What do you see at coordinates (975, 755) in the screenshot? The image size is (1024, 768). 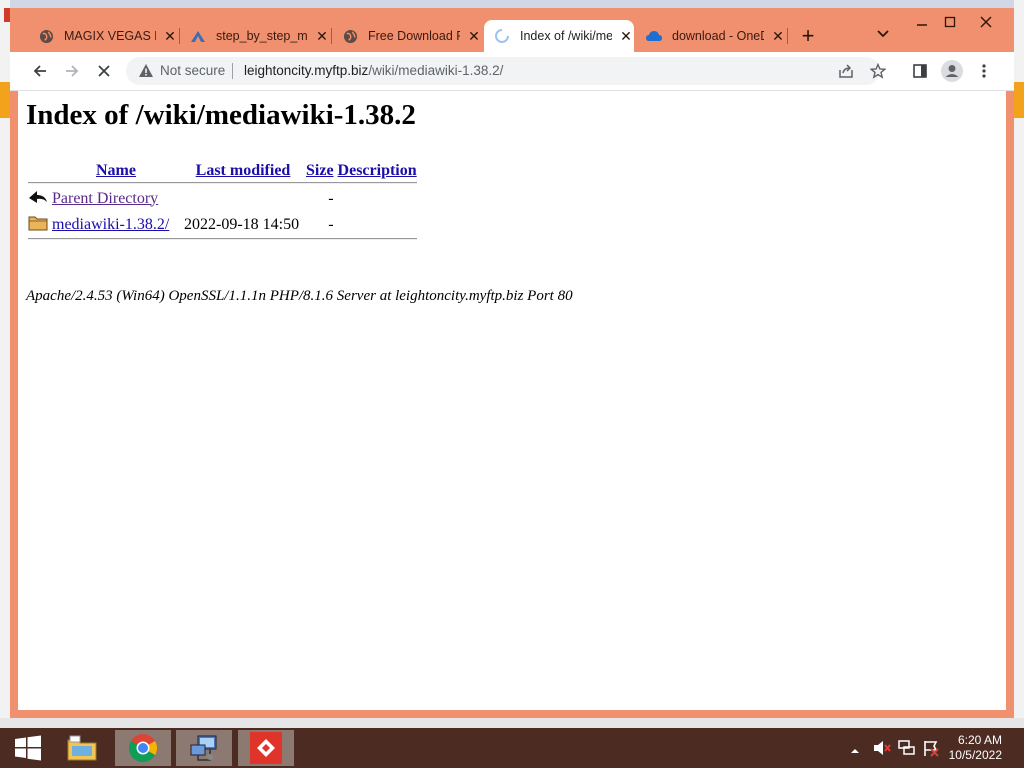 I see `clock-date: 10/5/2022` at bounding box center [975, 755].